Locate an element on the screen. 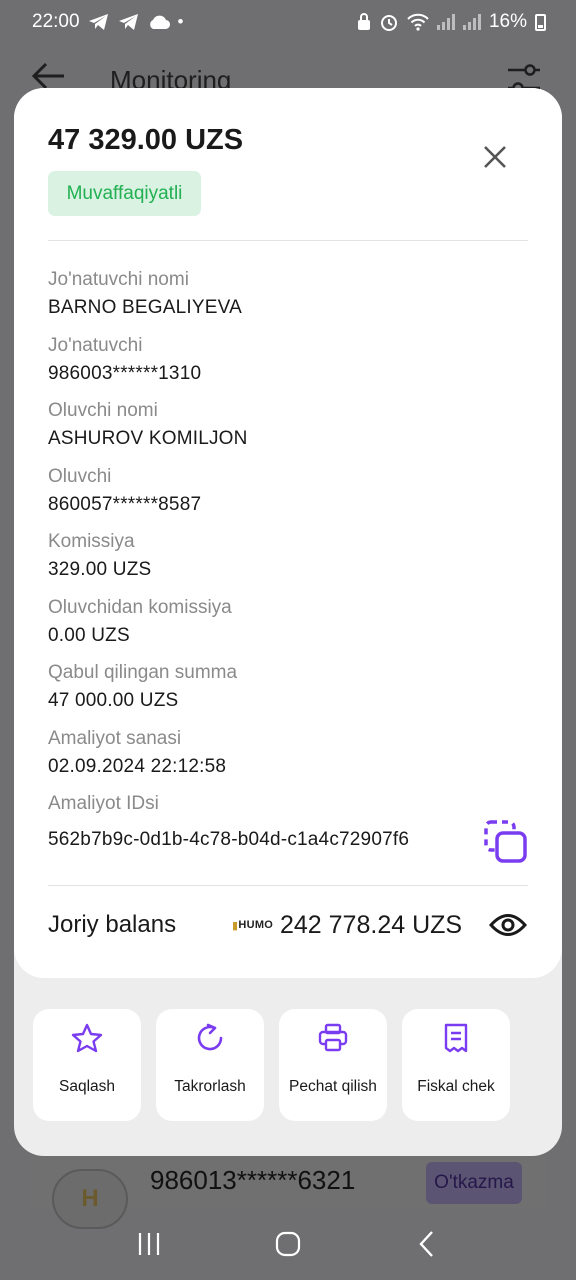 The width and height of the screenshot is (576, 1280). field-label: Oluvchi is located at coordinates (80, 476).